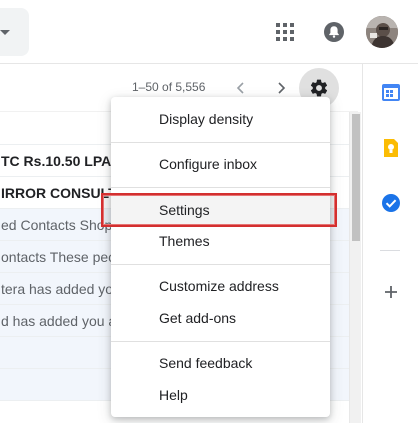  I want to click on mail-row-text: ontacts These peo, so click(58, 257).